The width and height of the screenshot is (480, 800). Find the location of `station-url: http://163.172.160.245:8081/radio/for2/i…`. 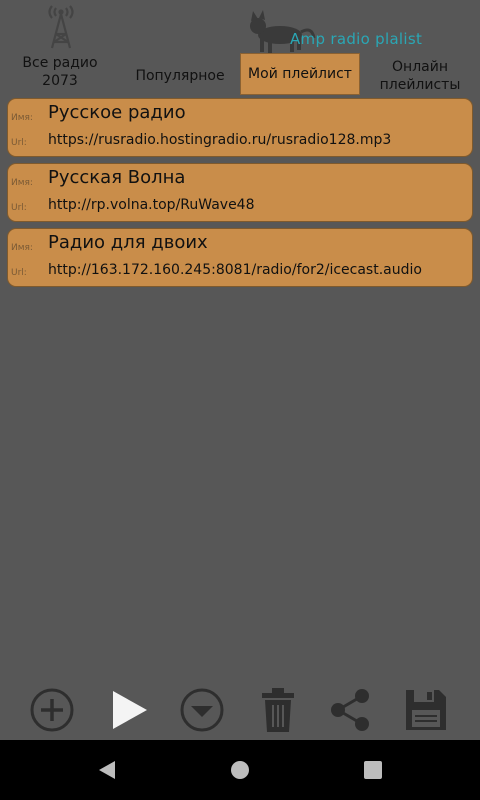

station-url: http://163.172.160.245:8081/radio/for2/i… is located at coordinates (235, 270).